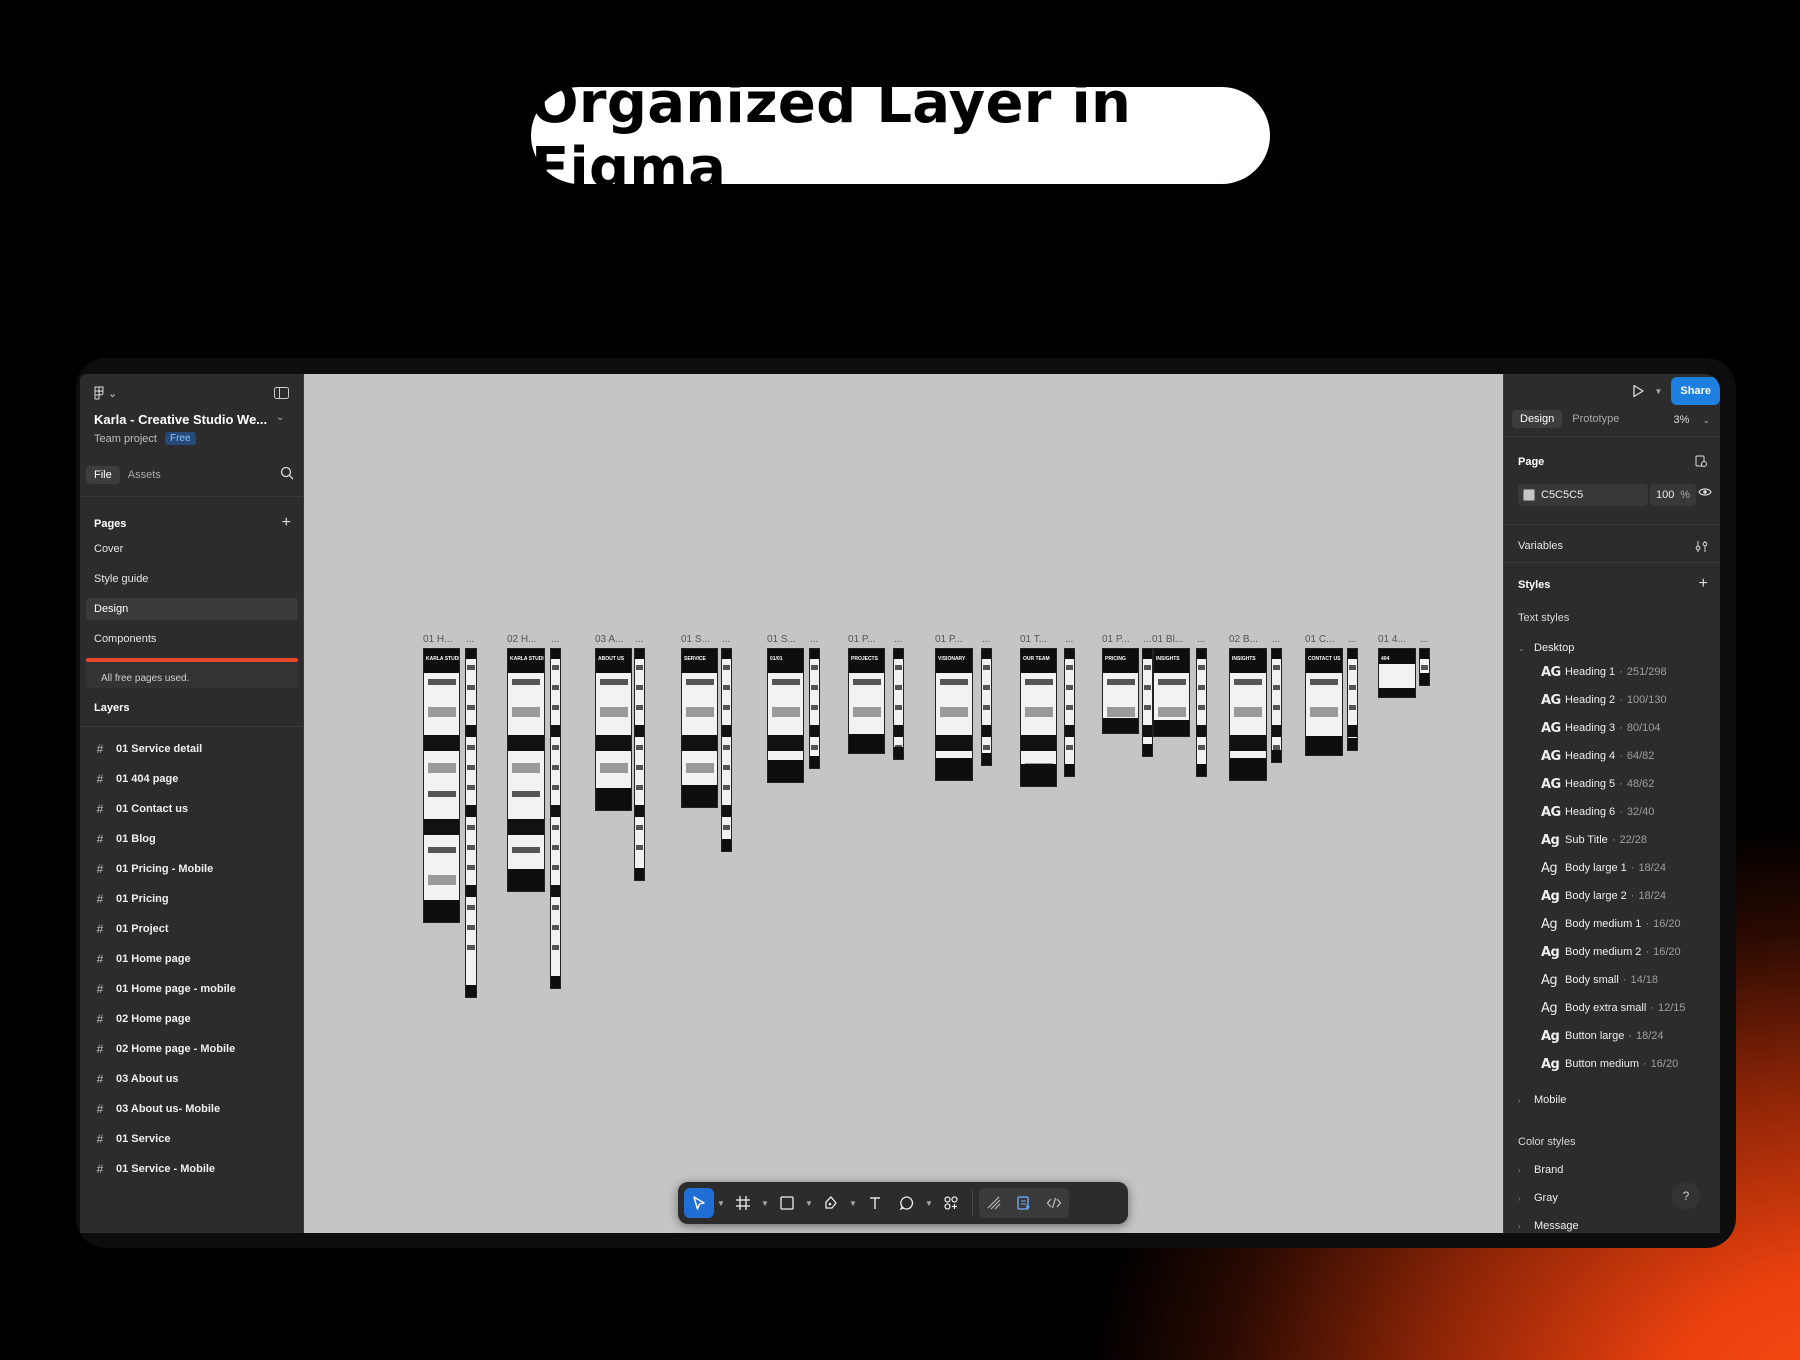 Image resolution: width=1800 pixels, height=1360 pixels. What do you see at coordinates (1542, 1100) in the screenshot?
I see `mobile-group: › Mobile` at bounding box center [1542, 1100].